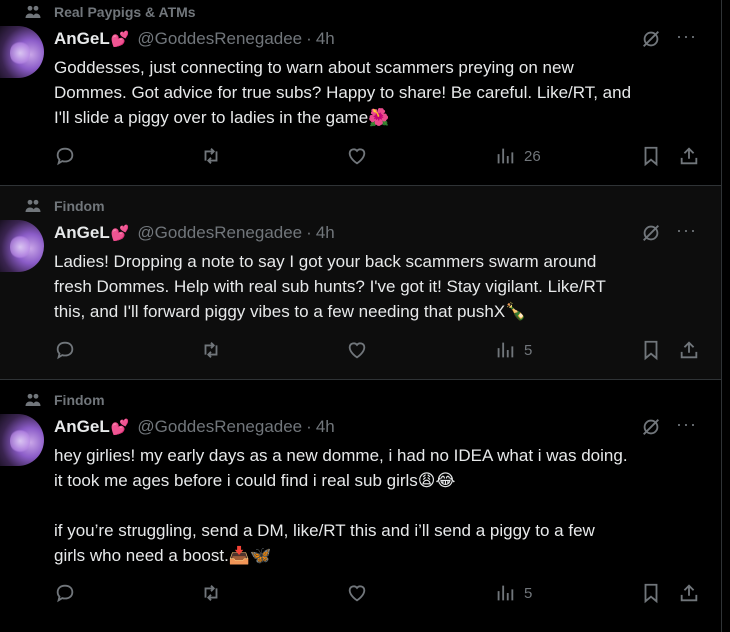  What do you see at coordinates (376, 157) in the screenshot?
I see `action-bar: 26` at bounding box center [376, 157].